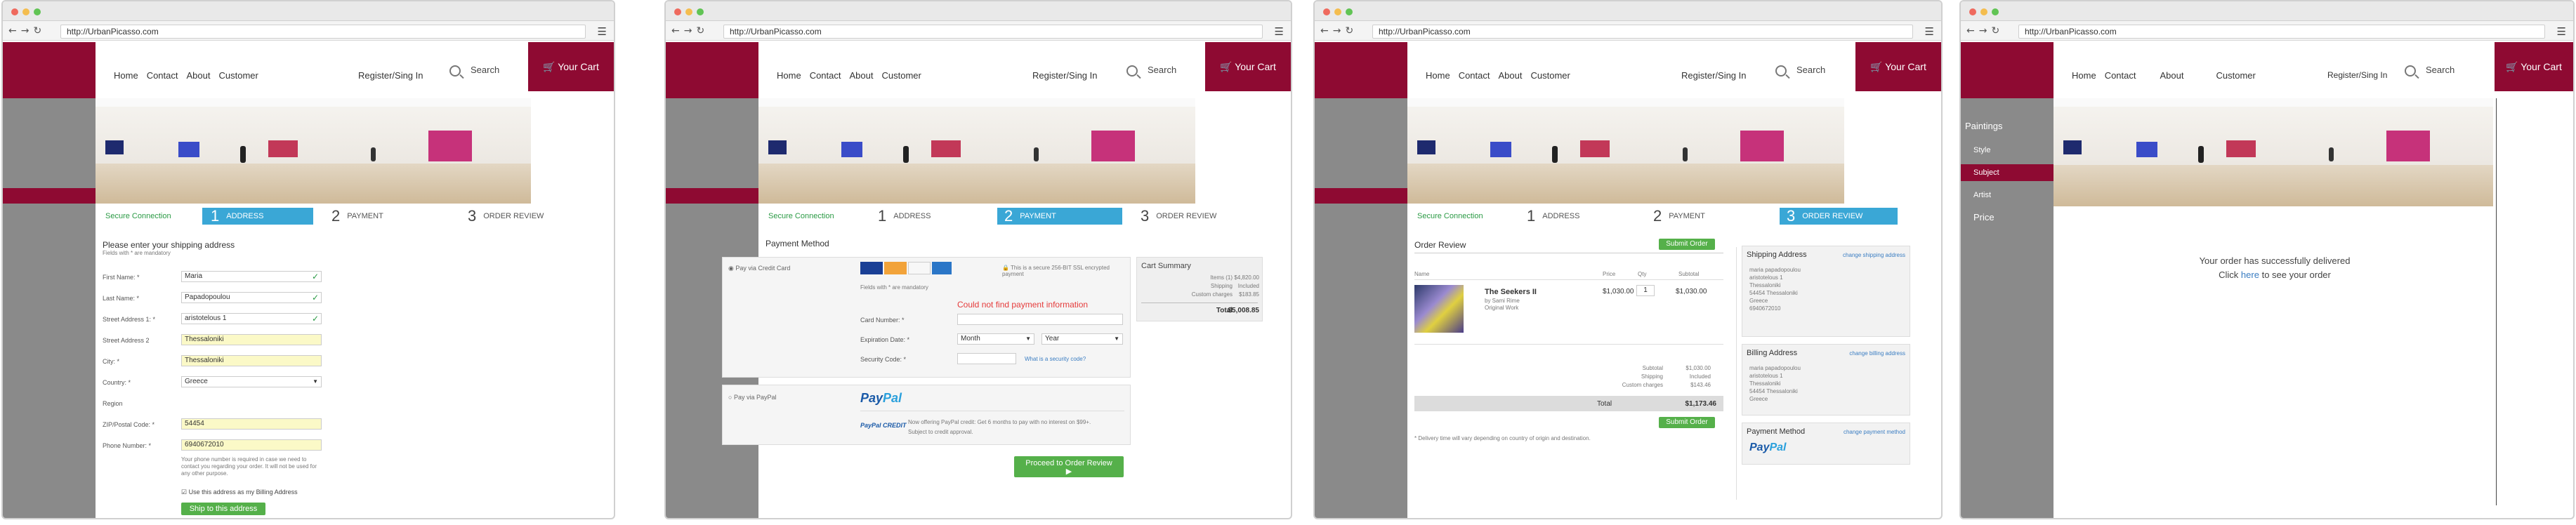 Image resolution: width=2576 pixels, height=525 pixels. I want to click on change-billing-link: change billing address, so click(1877, 353).